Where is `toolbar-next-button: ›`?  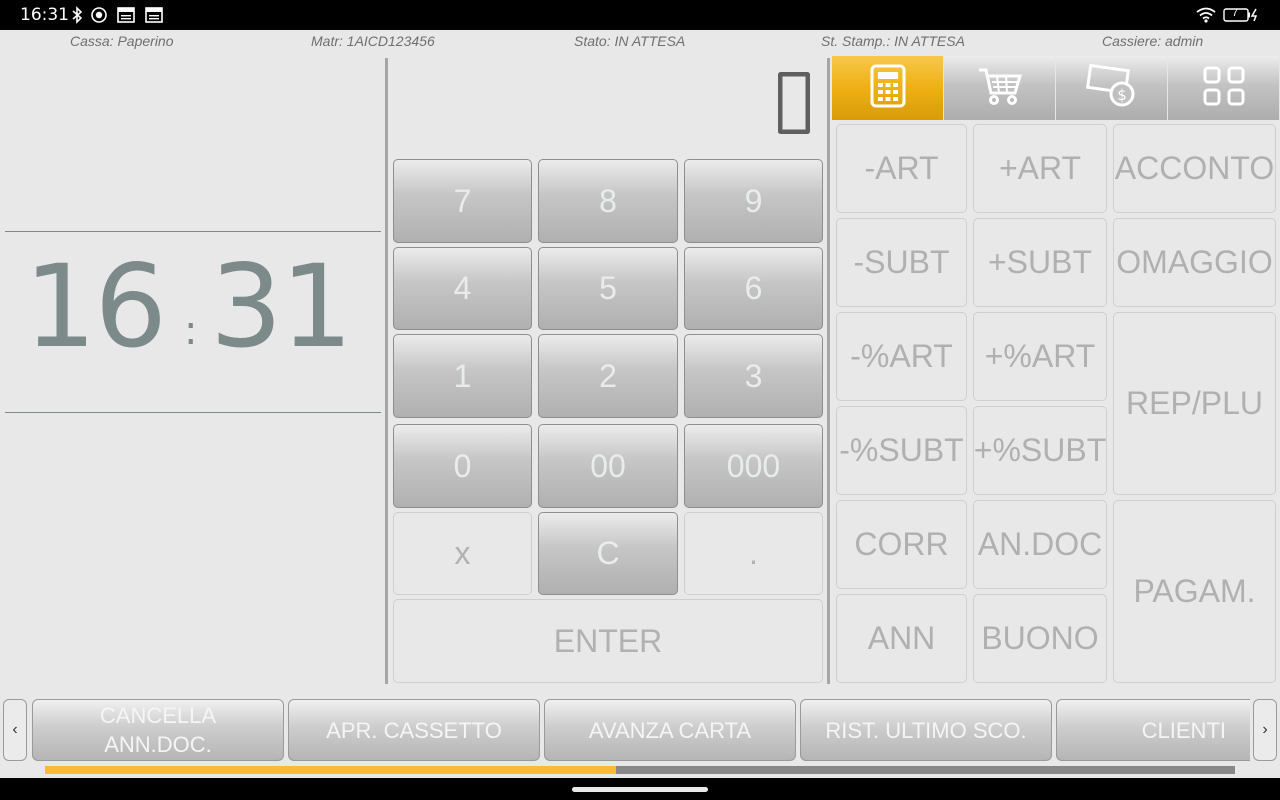 toolbar-next-button: › is located at coordinates (1265, 730).